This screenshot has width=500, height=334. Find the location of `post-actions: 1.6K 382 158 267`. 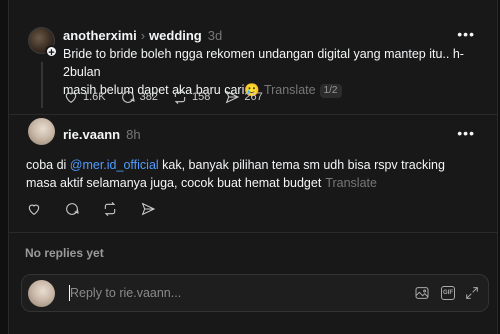

post-actions: 1.6K 382 158 267 is located at coordinates (170, 97).